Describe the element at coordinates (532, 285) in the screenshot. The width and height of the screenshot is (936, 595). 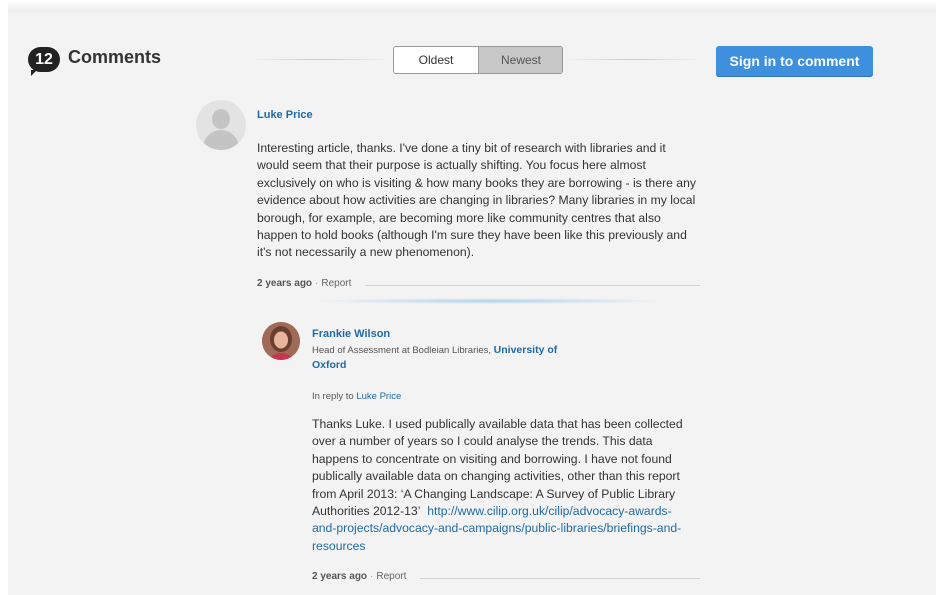
I see `meta-divider` at that location.